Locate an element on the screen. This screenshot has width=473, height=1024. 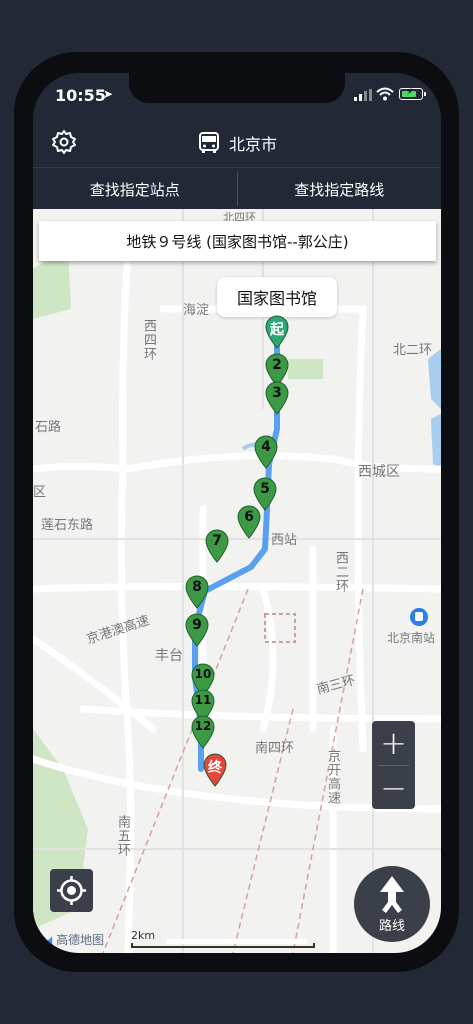
tab-bar: 查找指定站点 查找指定路线 is located at coordinates (237, 188).